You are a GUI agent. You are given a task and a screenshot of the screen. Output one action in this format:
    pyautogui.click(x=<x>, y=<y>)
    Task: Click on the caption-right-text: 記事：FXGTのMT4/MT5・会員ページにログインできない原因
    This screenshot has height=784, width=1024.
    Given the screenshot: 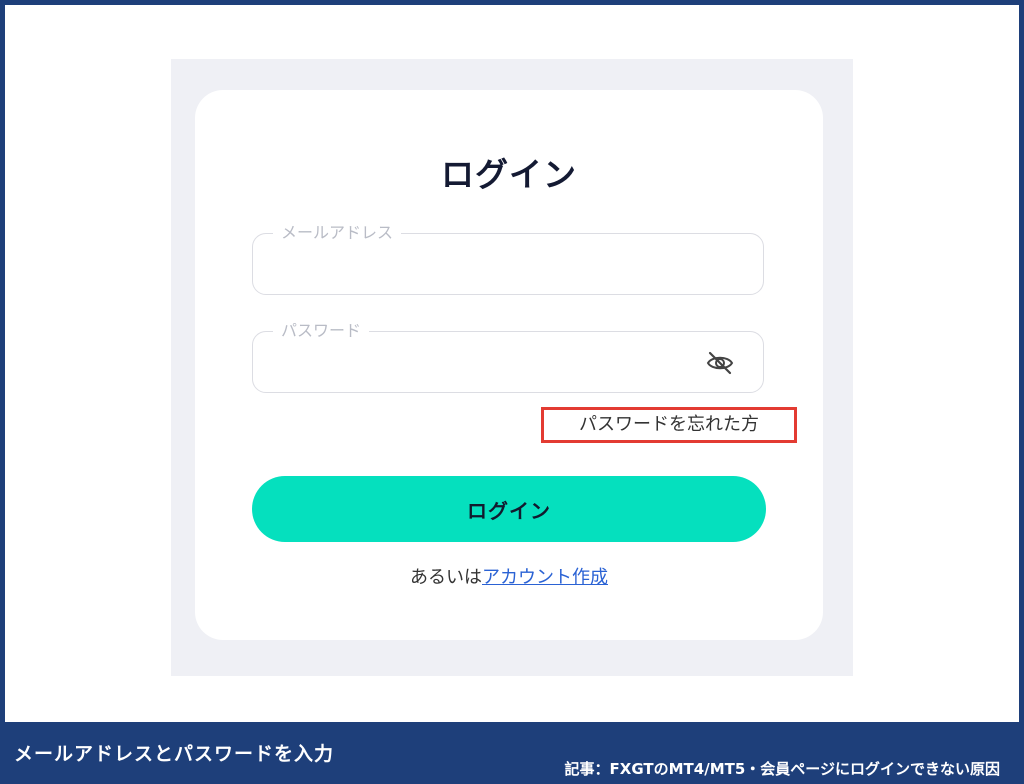 What is the action you would take?
    pyautogui.click(x=782, y=769)
    